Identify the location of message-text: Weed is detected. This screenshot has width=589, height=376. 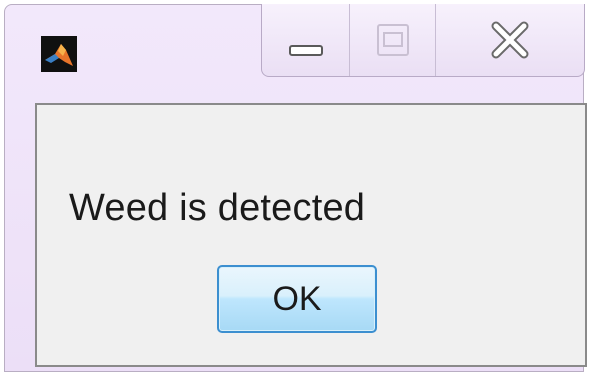
(217, 208).